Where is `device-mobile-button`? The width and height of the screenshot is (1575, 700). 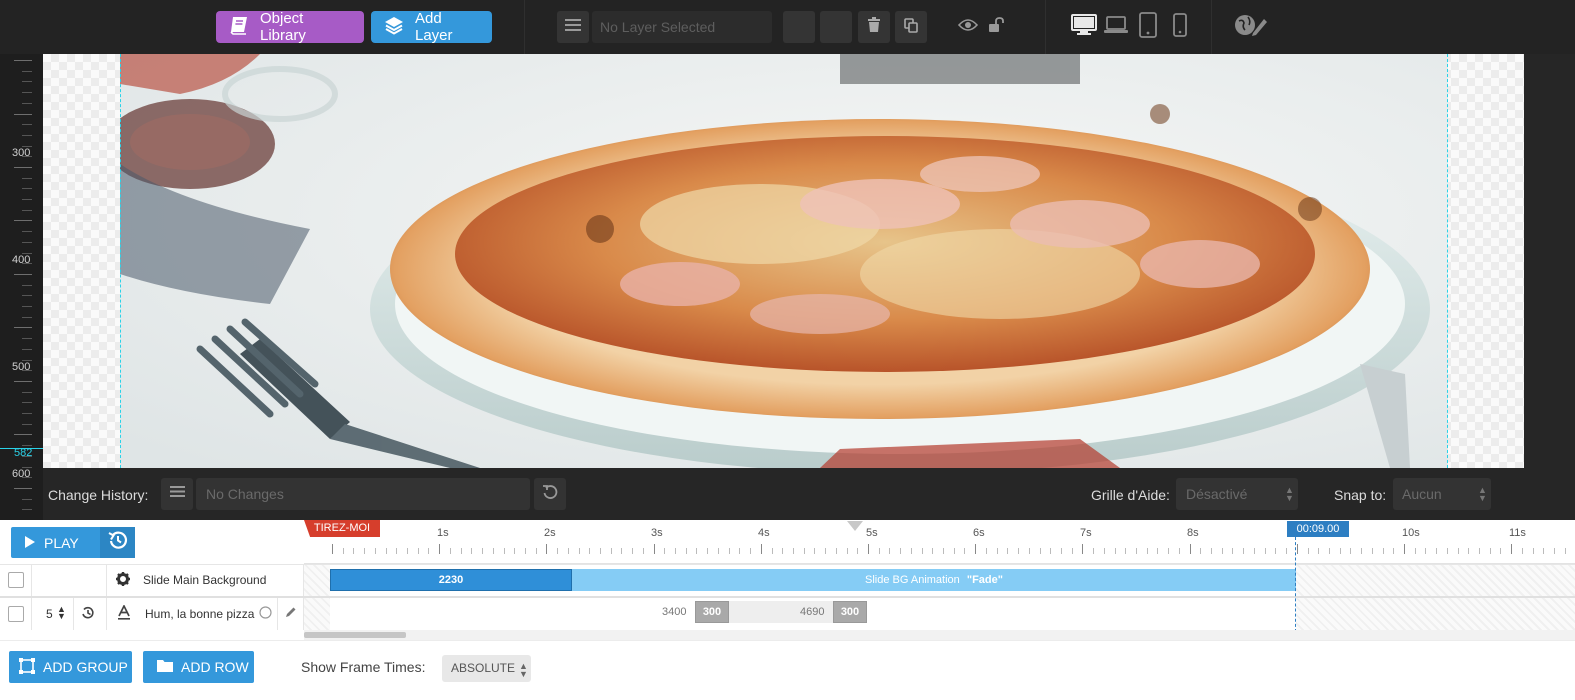
device-mobile-button is located at coordinates (1180, 27).